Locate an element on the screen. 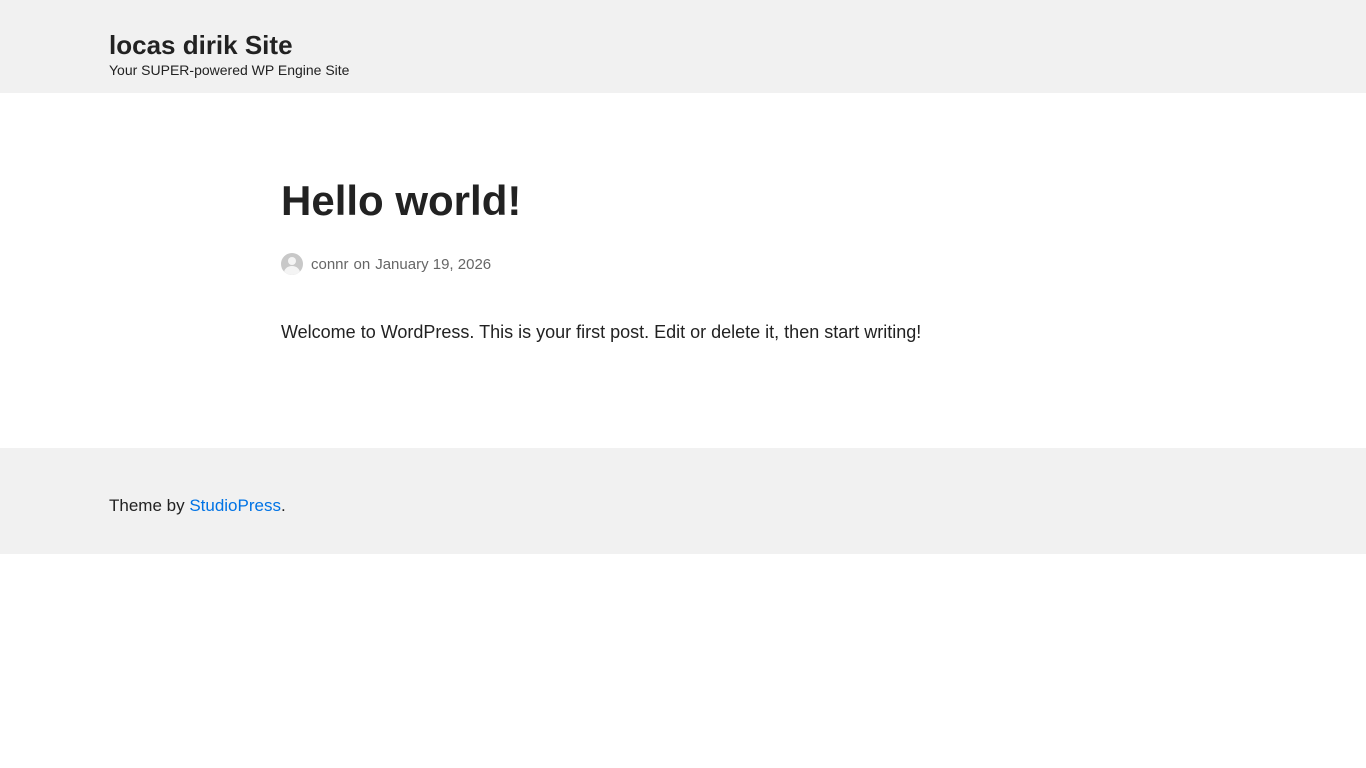 Image resolution: width=1366 pixels, height=768 pixels. studiopress-link: StudioPress is located at coordinates (235, 505).